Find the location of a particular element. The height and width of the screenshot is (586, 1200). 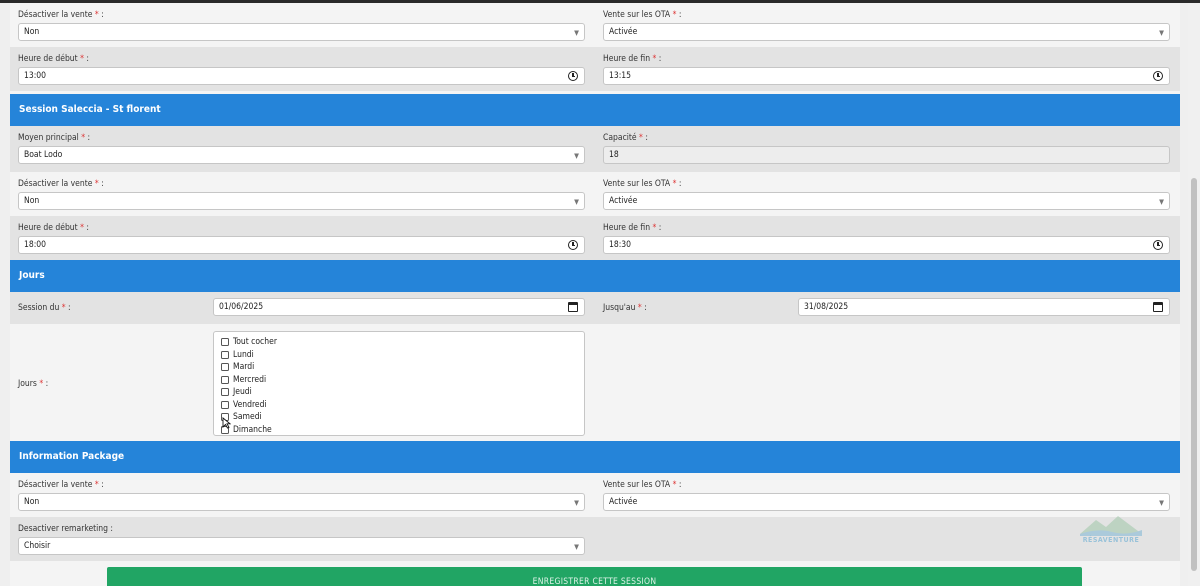

field-label: Moyen principal * : is located at coordinates (54, 138).